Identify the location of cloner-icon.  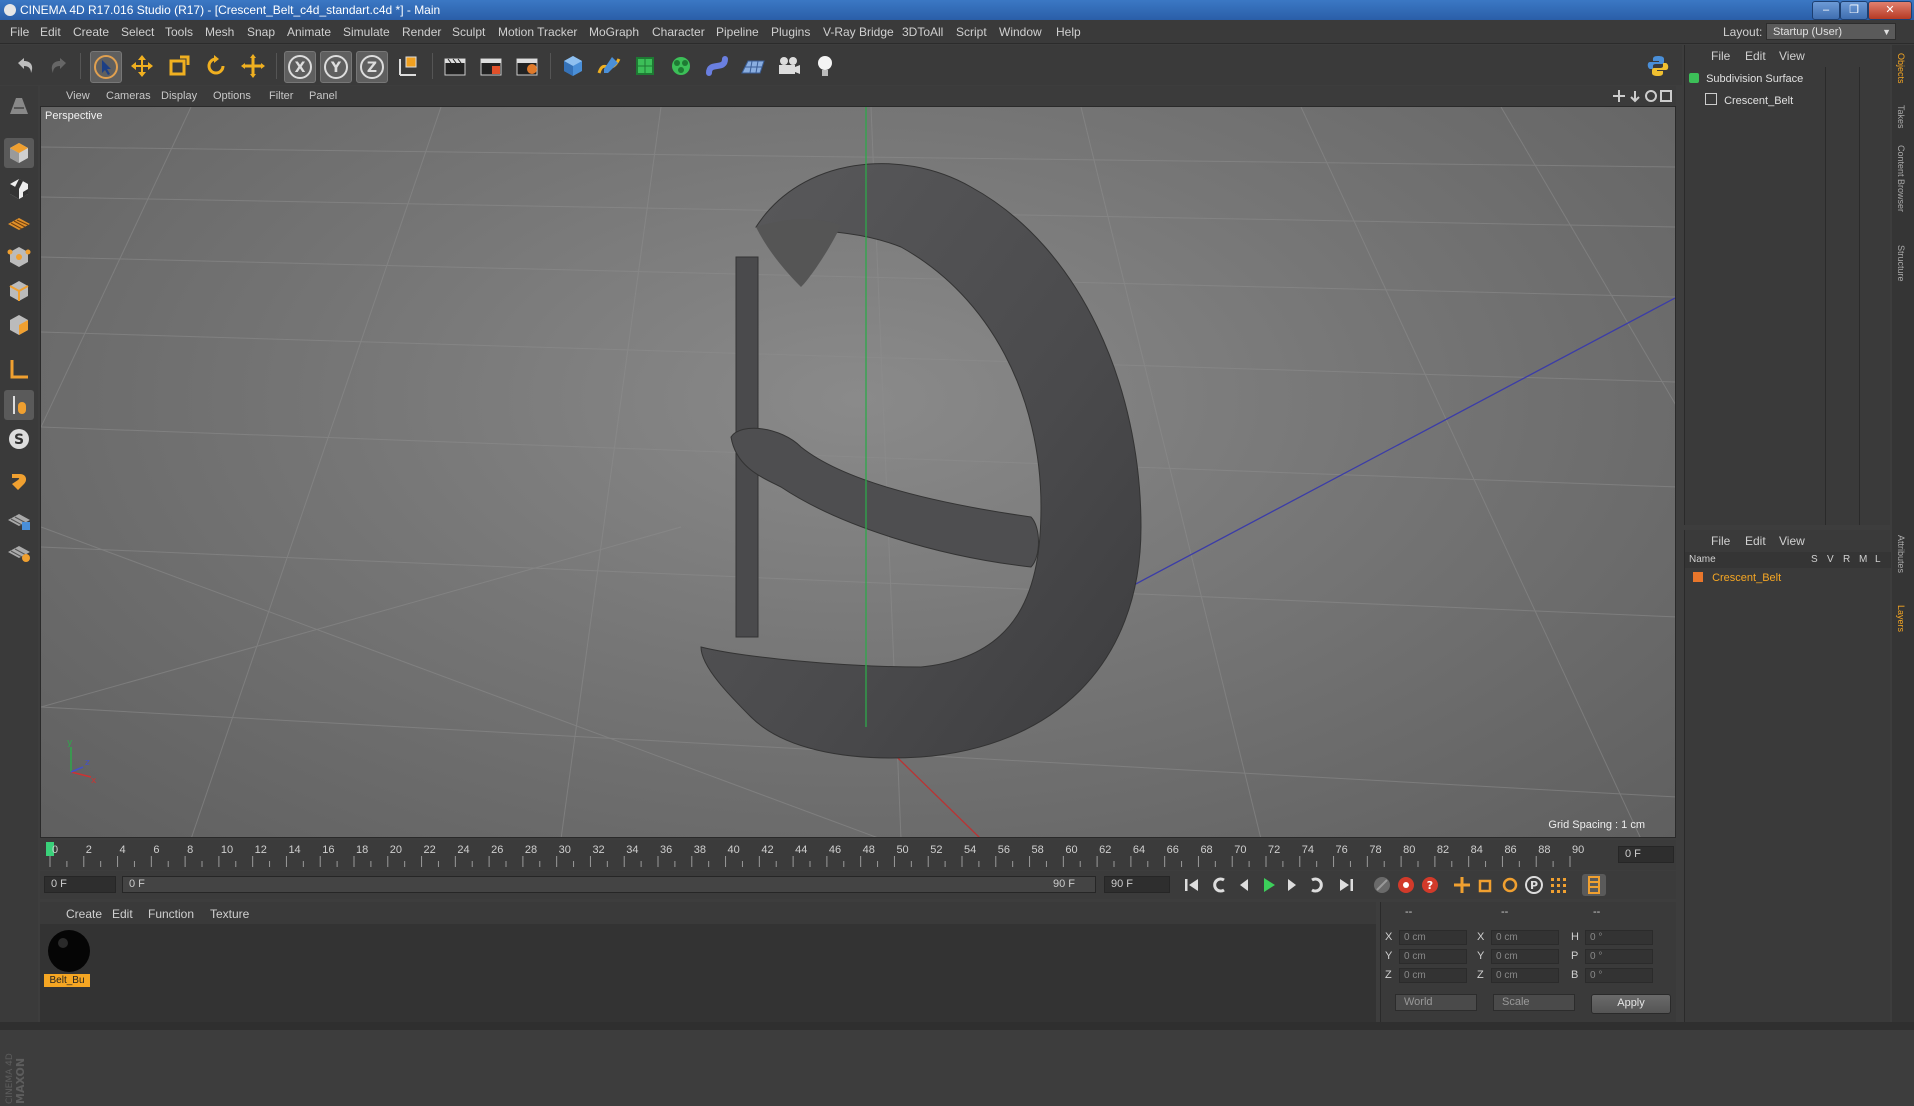
(681, 66).